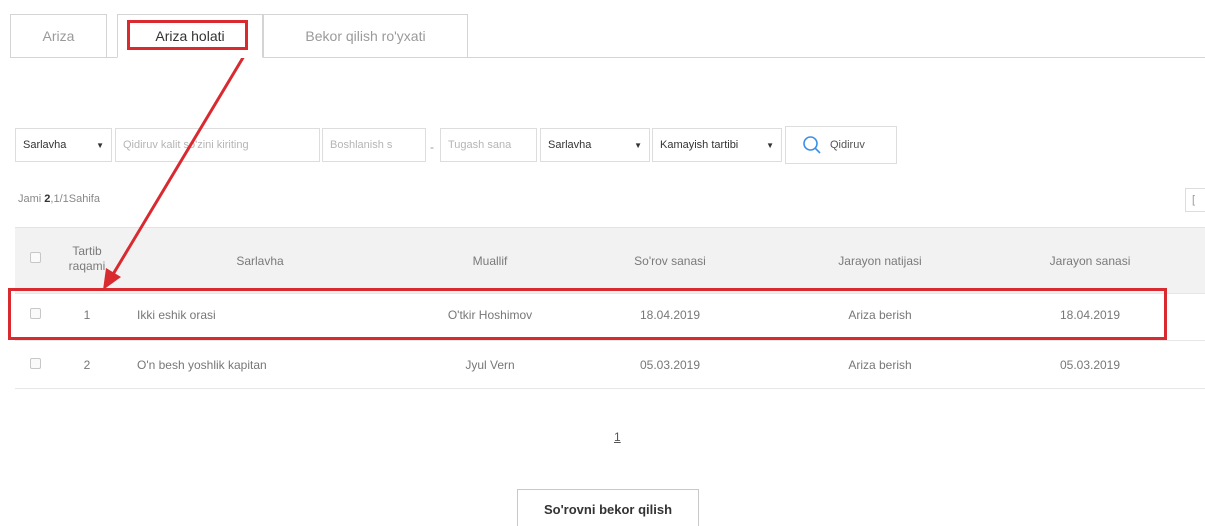  What do you see at coordinates (1090, 315) in the screenshot?
I see `row-1-process-date: 18.04.2019` at bounding box center [1090, 315].